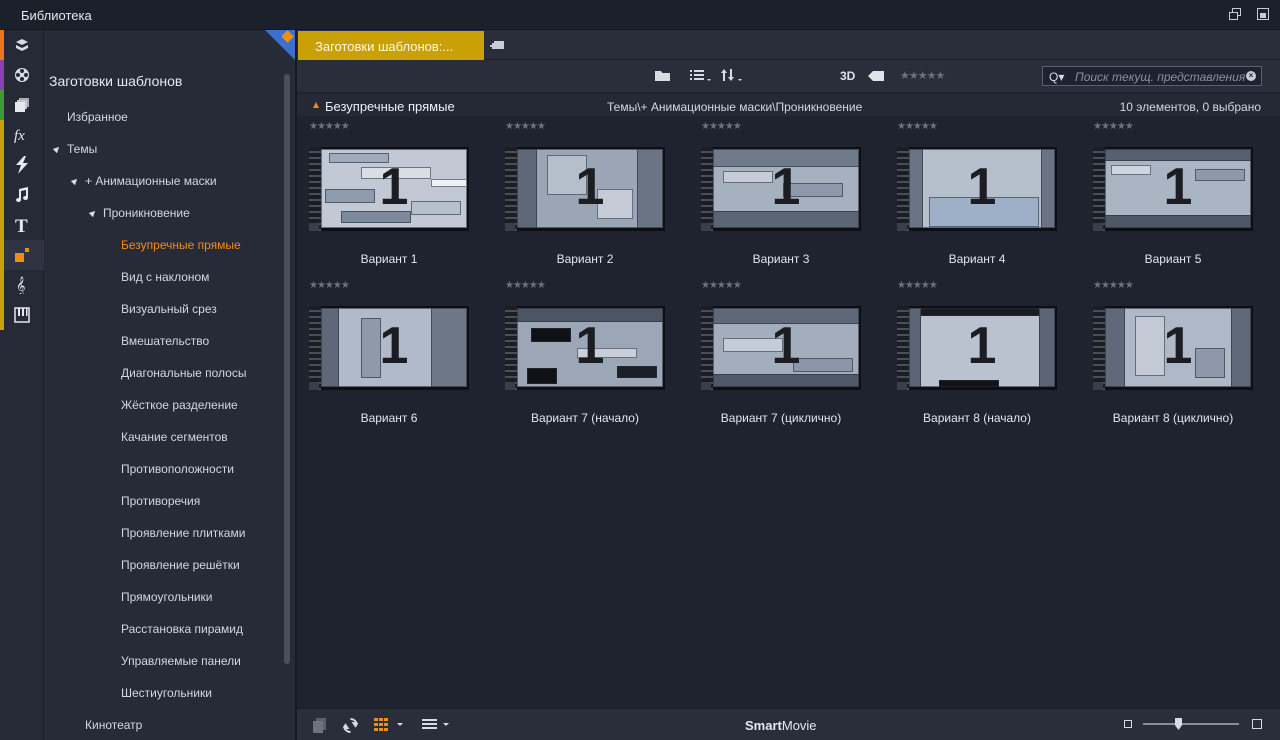 Image resolution: width=1280 pixels, height=740 pixels. I want to click on rail-piano-button, so click(22, 315).